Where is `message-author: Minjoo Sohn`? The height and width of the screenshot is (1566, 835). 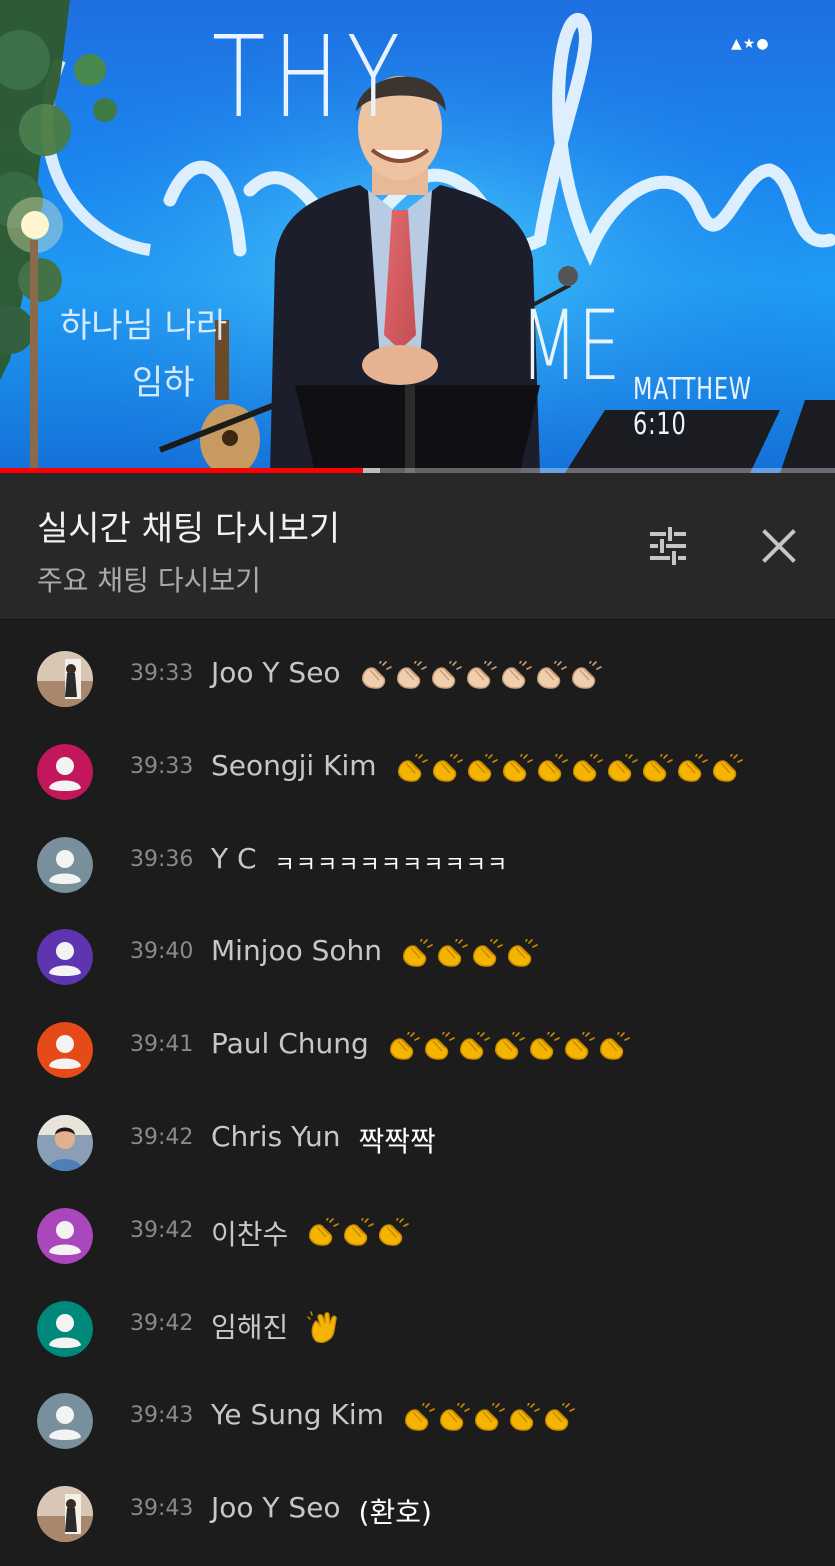
message-author: Minjoo Sohn is located at coordinates (296, 950).